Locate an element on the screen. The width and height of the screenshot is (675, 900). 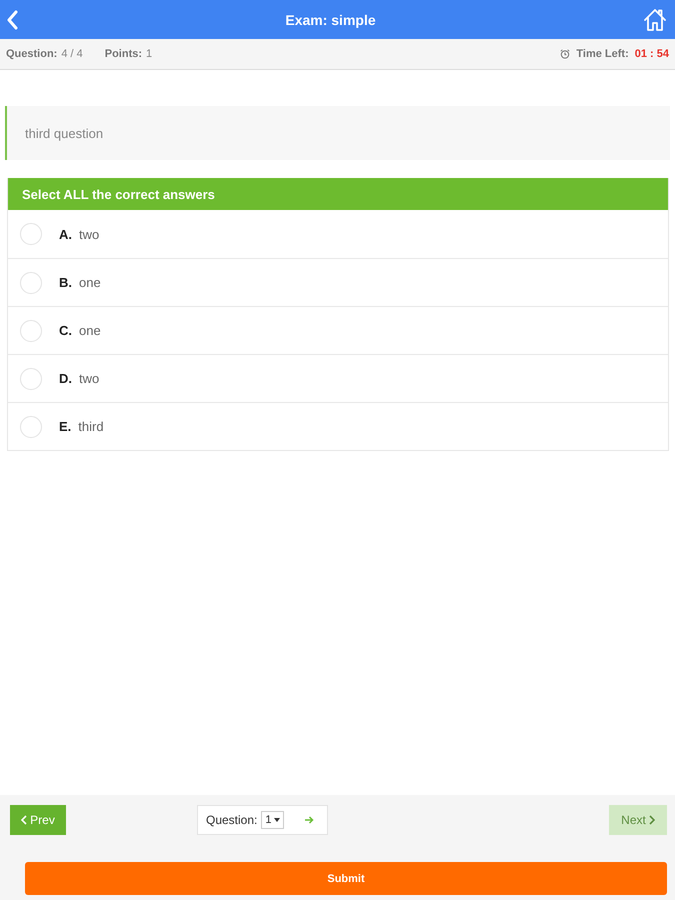
option-letter: D. is located at coordinates (65, 378).